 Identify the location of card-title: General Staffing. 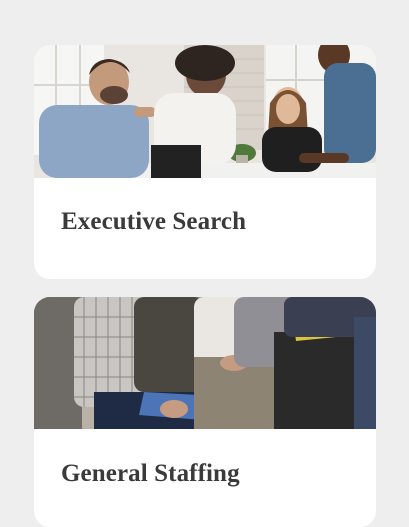
(150, 474).